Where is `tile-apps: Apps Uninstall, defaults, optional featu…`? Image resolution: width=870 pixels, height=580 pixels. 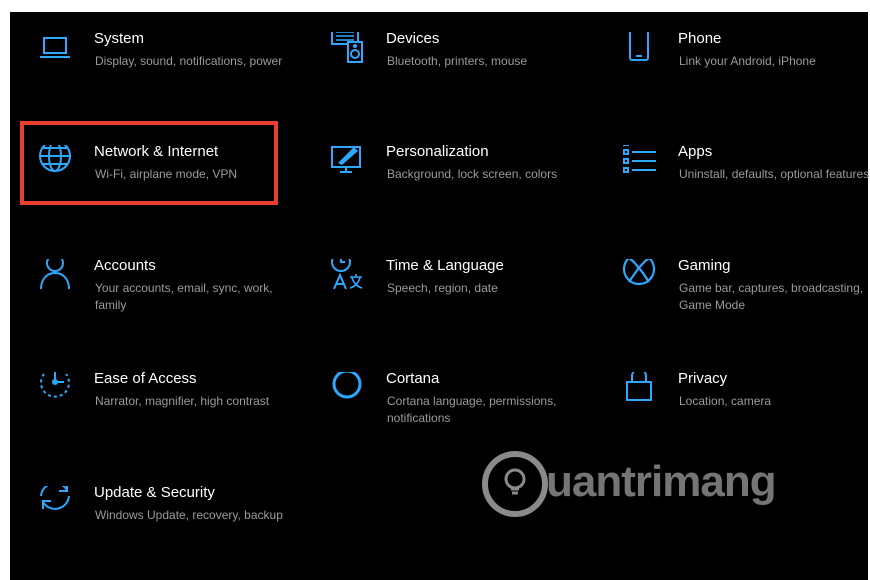
tile-apps: Apps Uninstall, defaults, optional featu… is located at coordinates (745, 184).